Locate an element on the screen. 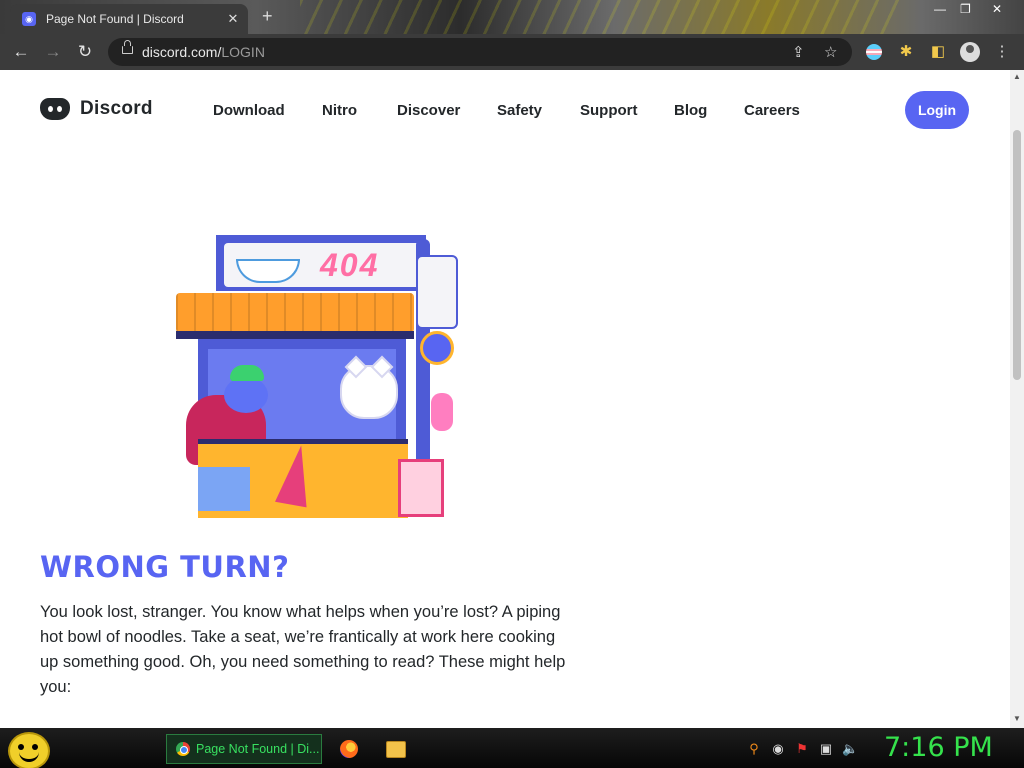 Image resolution: width=1024 pixels, height=768 pixels. new-tab-button: + is located at coordinates (267, 16).